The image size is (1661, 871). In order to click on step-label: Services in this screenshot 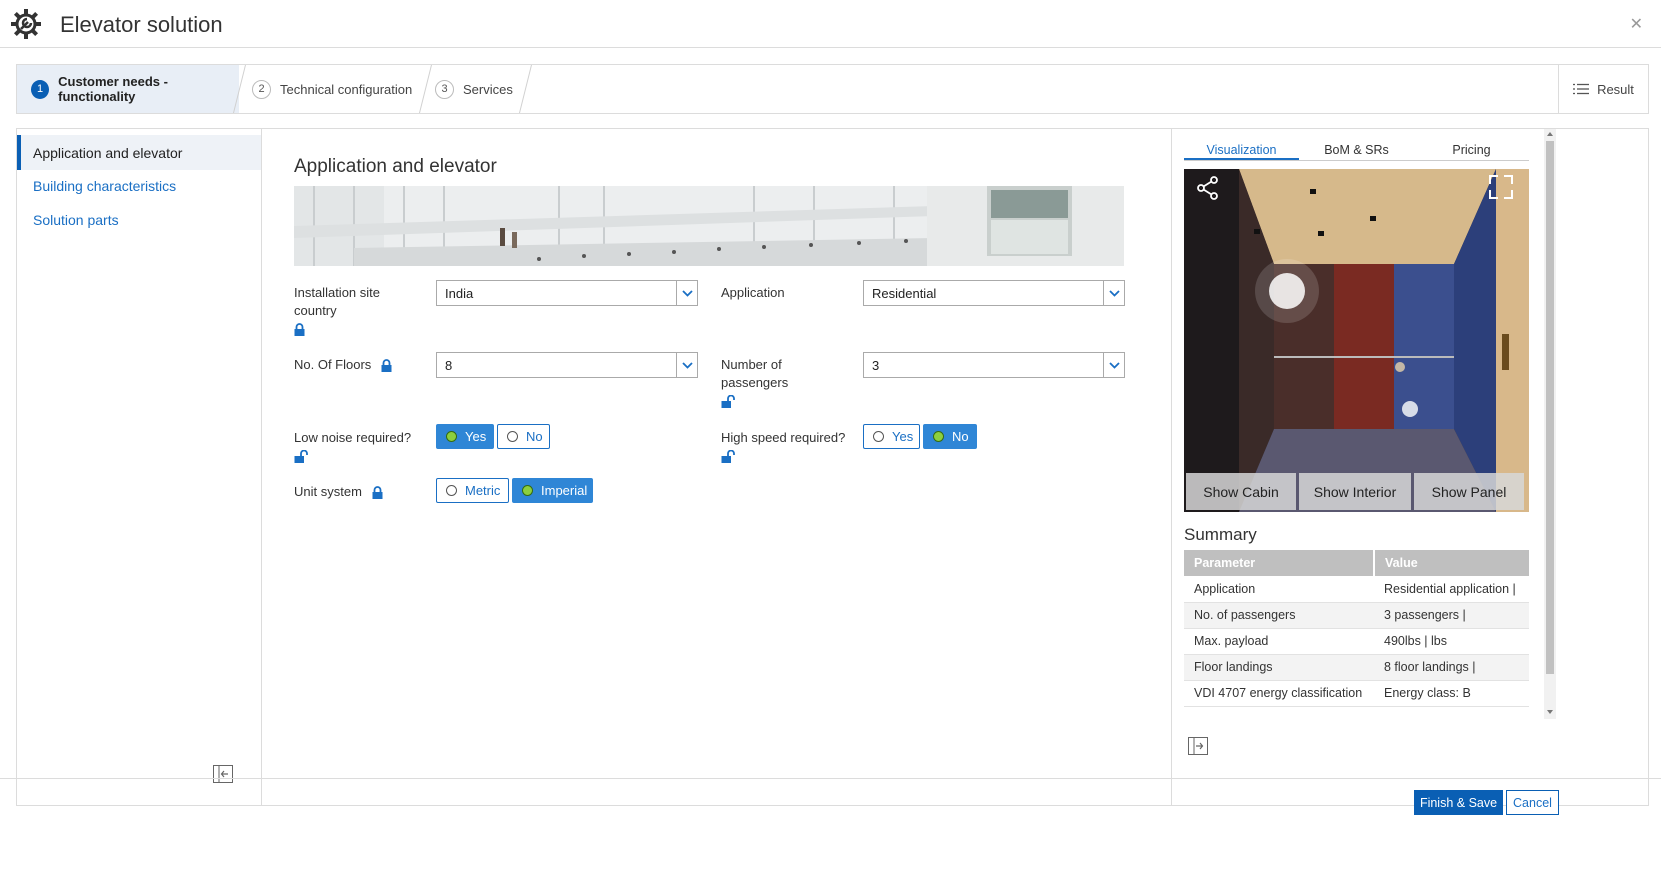, I will do `click(488, 89)`.